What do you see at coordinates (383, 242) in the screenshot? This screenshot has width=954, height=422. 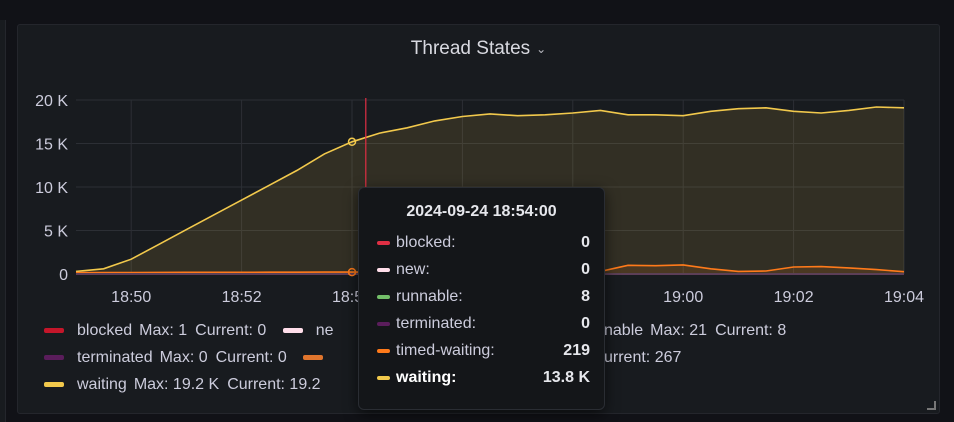 I see `tooltip-swatch-blocked` at bounding box center [383, 242].